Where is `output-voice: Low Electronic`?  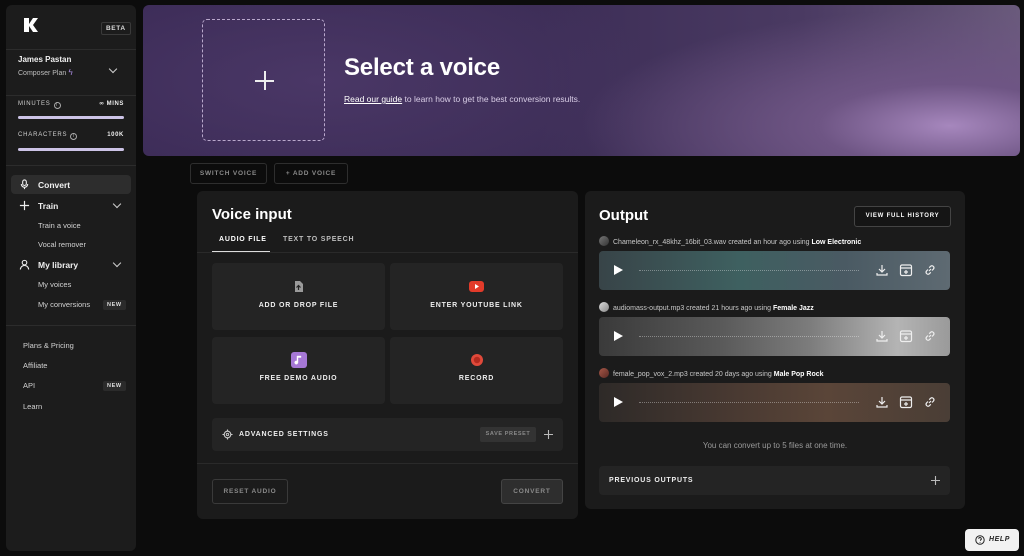
output-voice: Low Electronic is located at coordinates (836, 242).